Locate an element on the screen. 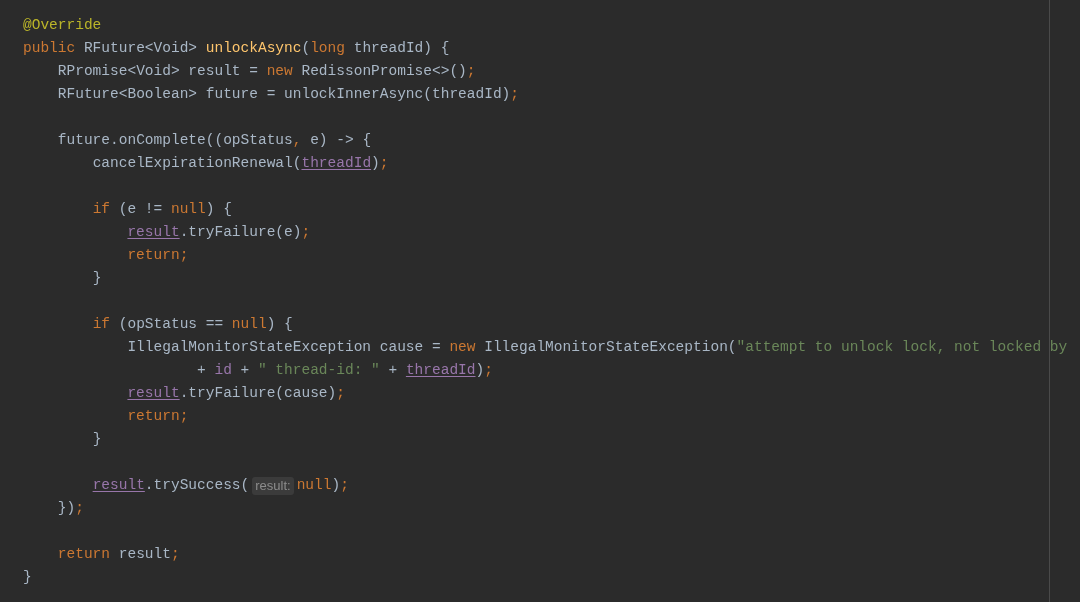 This screenshot has height=602, width=1080. code-line: cancelExpirationRenewal(threadId); is located at coordinates (240, 163).